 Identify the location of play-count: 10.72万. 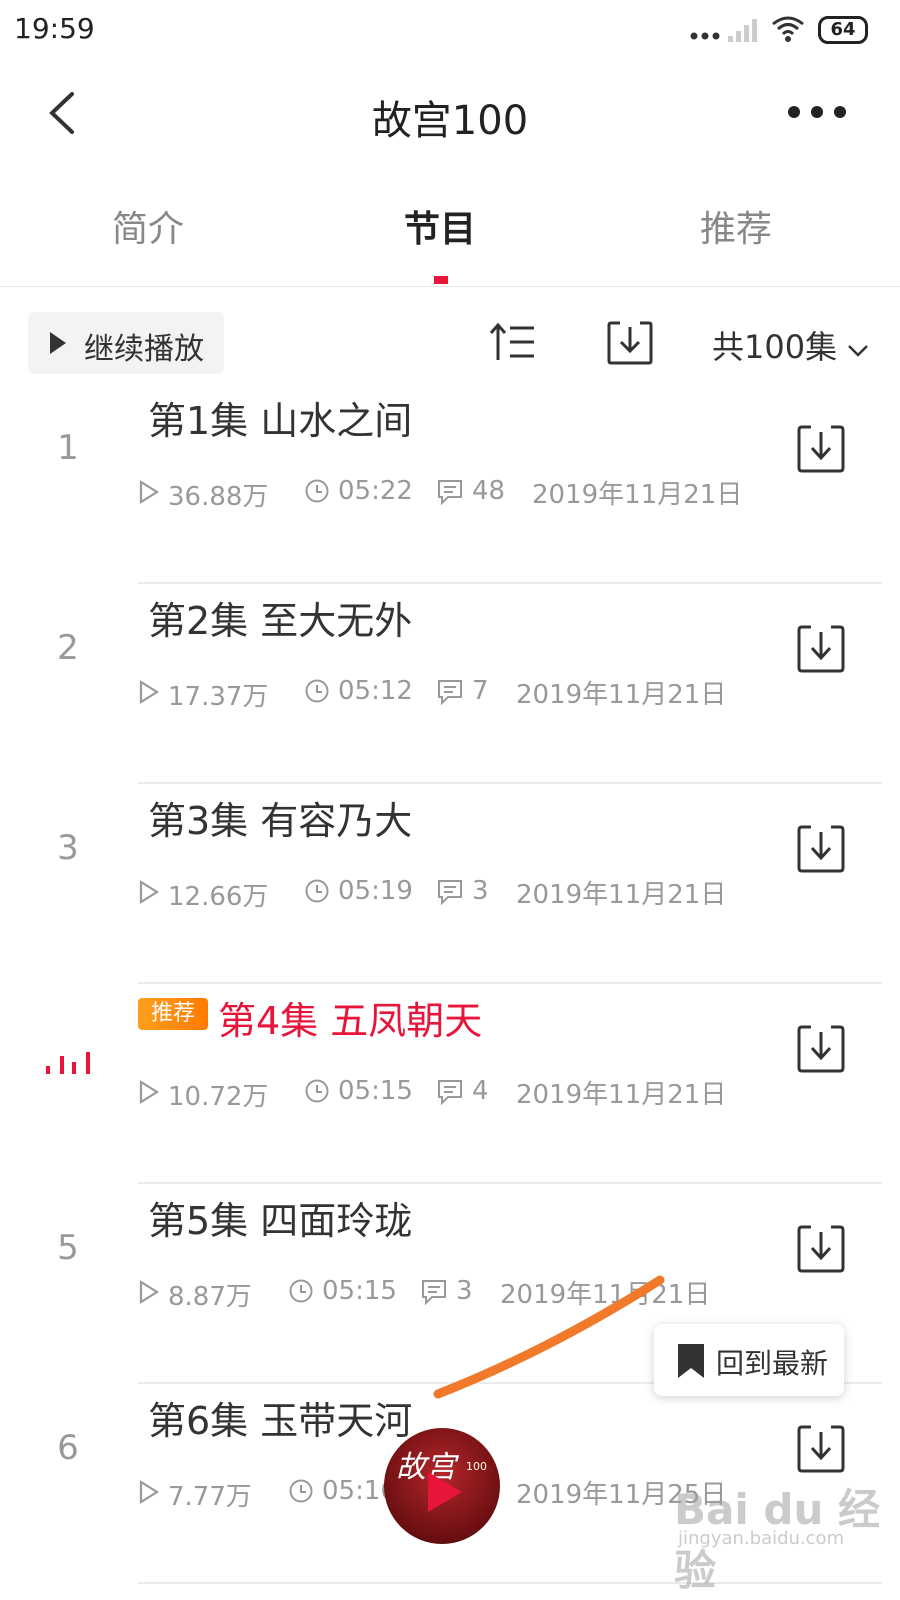
(218, 1097).